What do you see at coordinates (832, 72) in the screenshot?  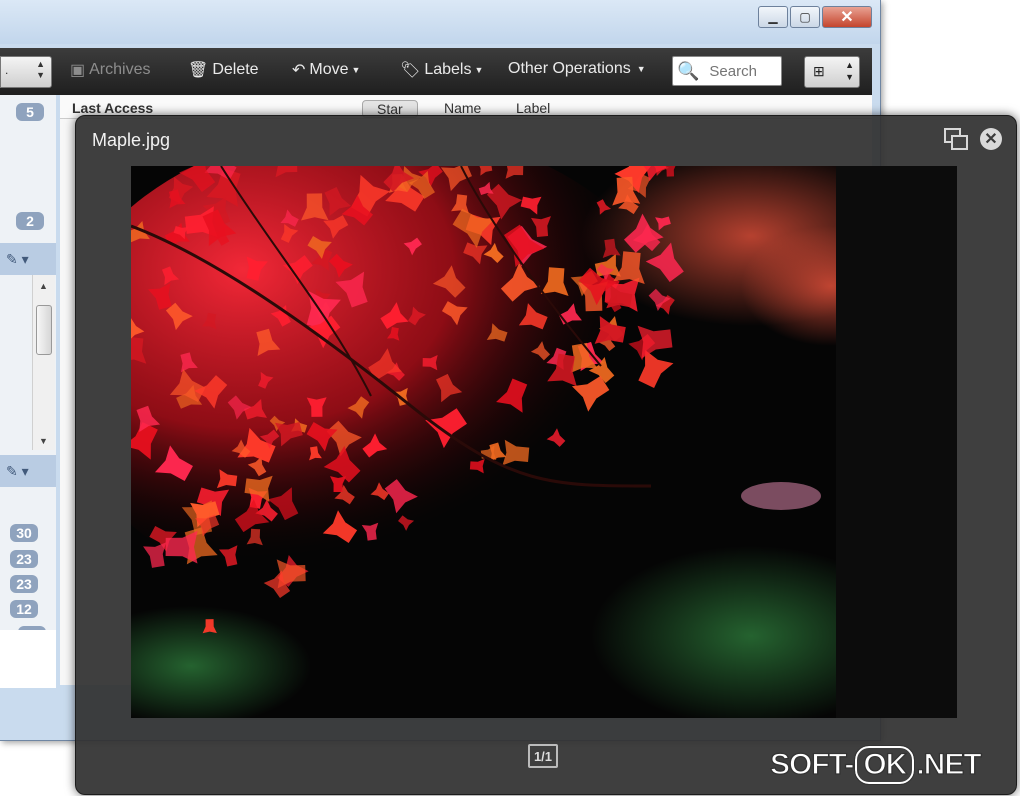 I see `view-mode-button: ⊞ ▲ ▼` at bounding box center [832, 72].